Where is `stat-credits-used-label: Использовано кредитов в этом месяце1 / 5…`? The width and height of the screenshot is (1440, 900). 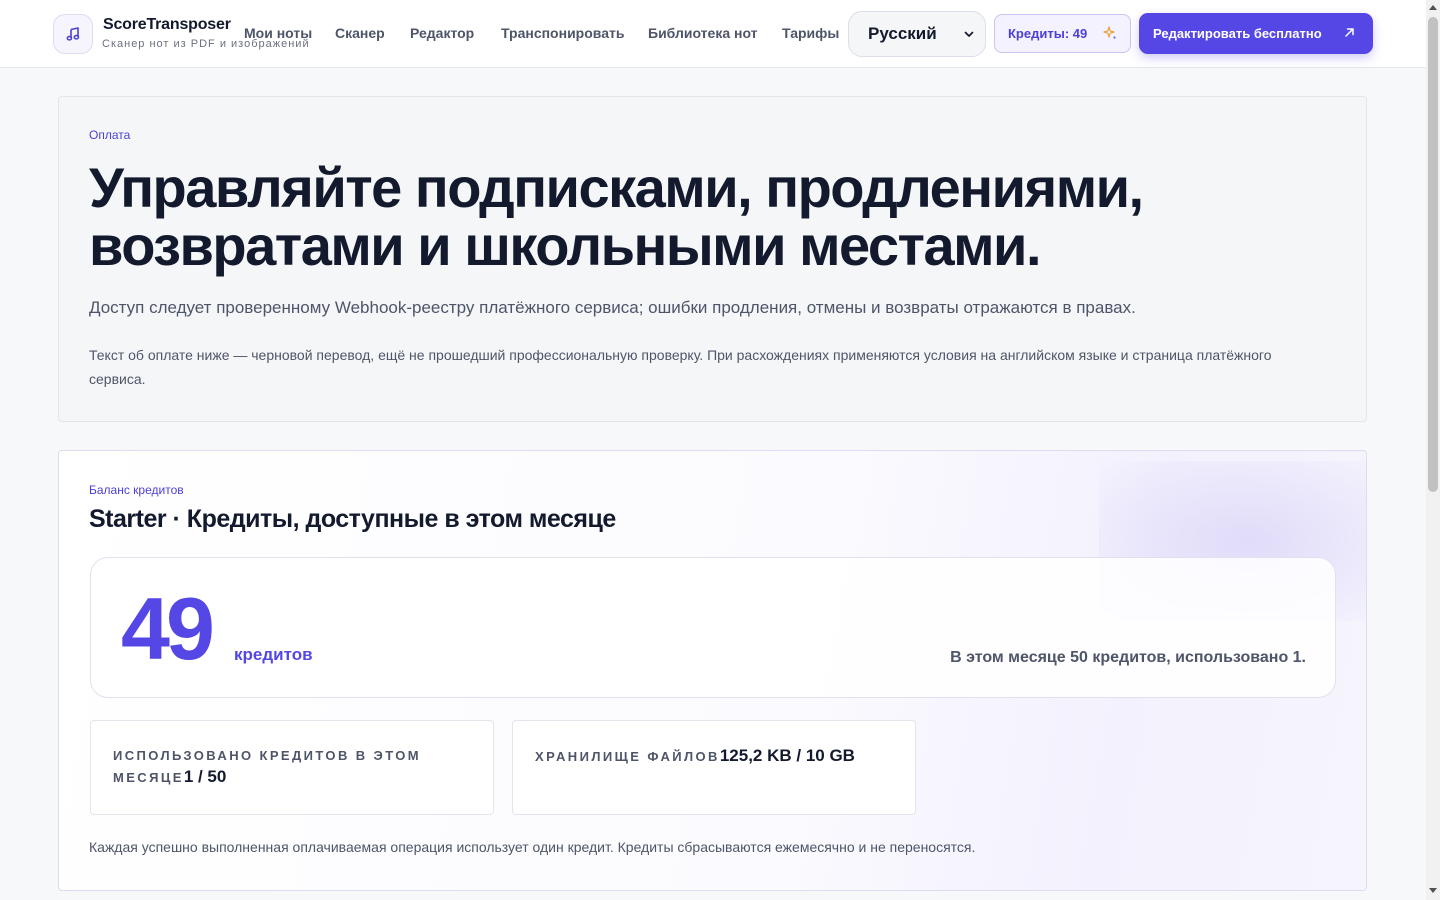 stat-credits-used-label: Использовано кредитов в этом месяце1 / 5… is located at coordinates (267, 767).